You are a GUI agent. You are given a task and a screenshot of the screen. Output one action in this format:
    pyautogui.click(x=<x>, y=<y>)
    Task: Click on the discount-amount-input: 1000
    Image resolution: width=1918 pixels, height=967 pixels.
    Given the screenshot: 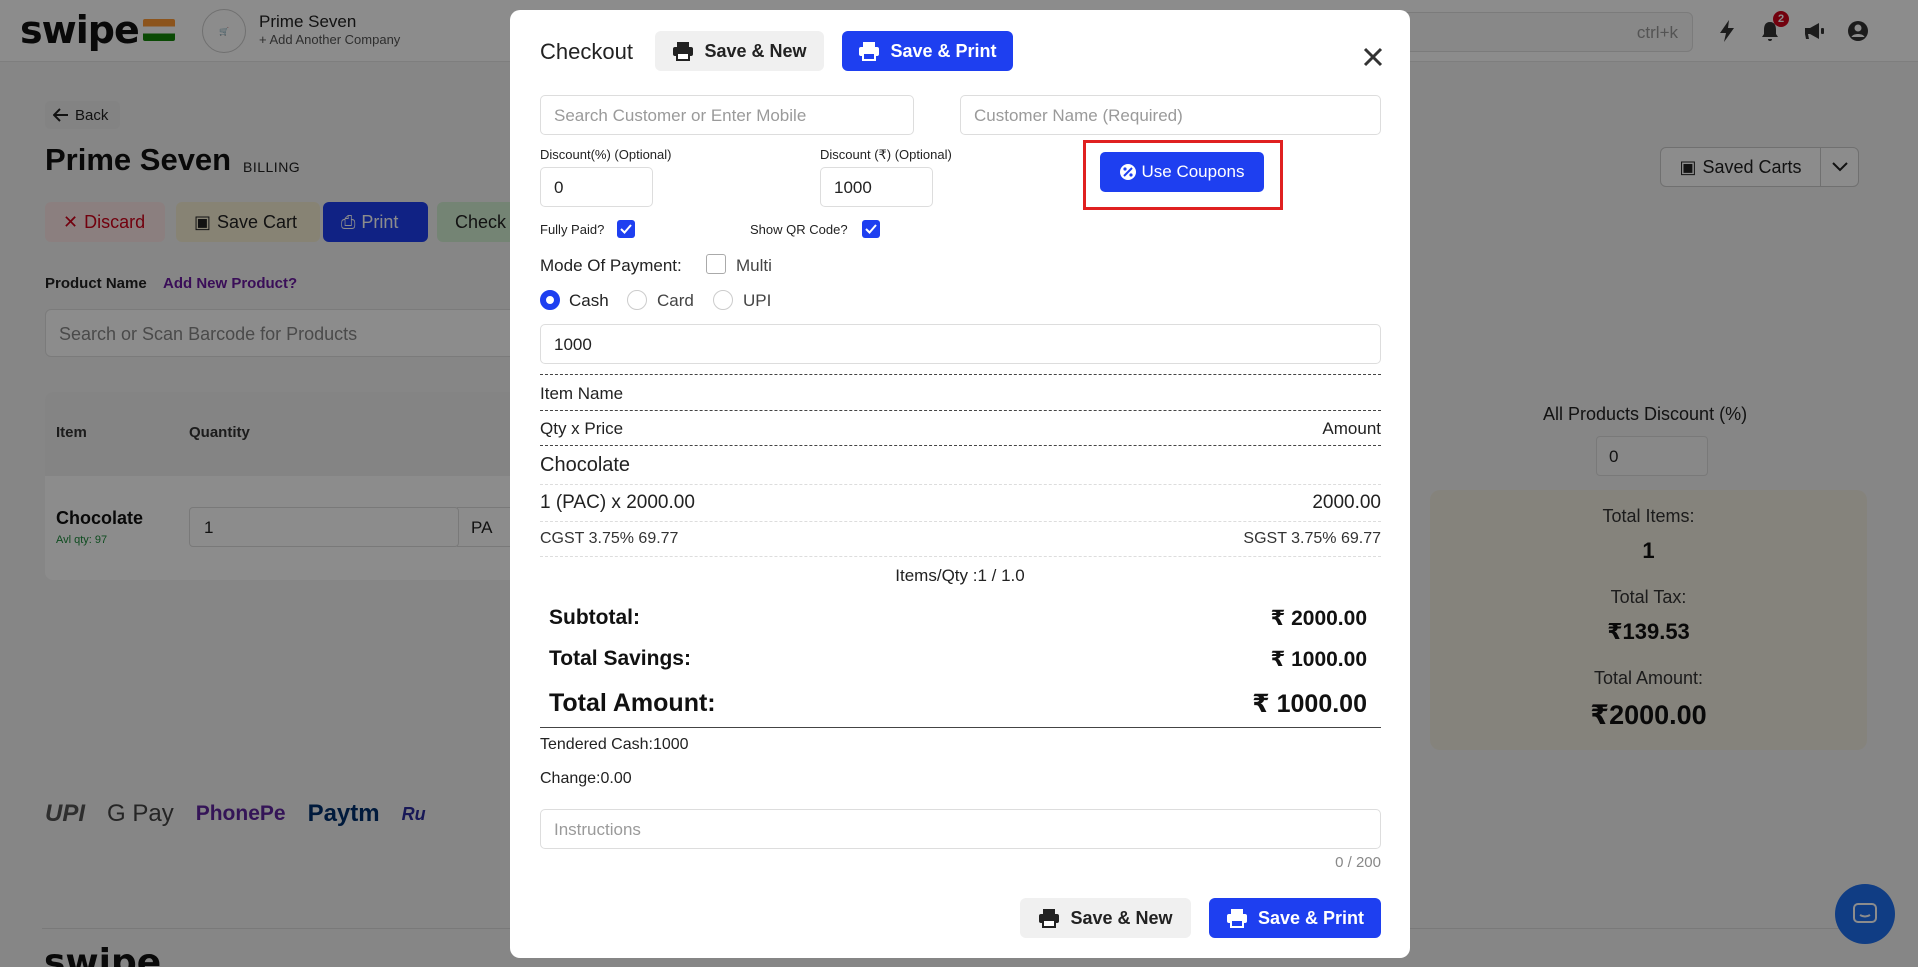 What is the action you would take?
    pyautogui.click(x=876, y=187)
    